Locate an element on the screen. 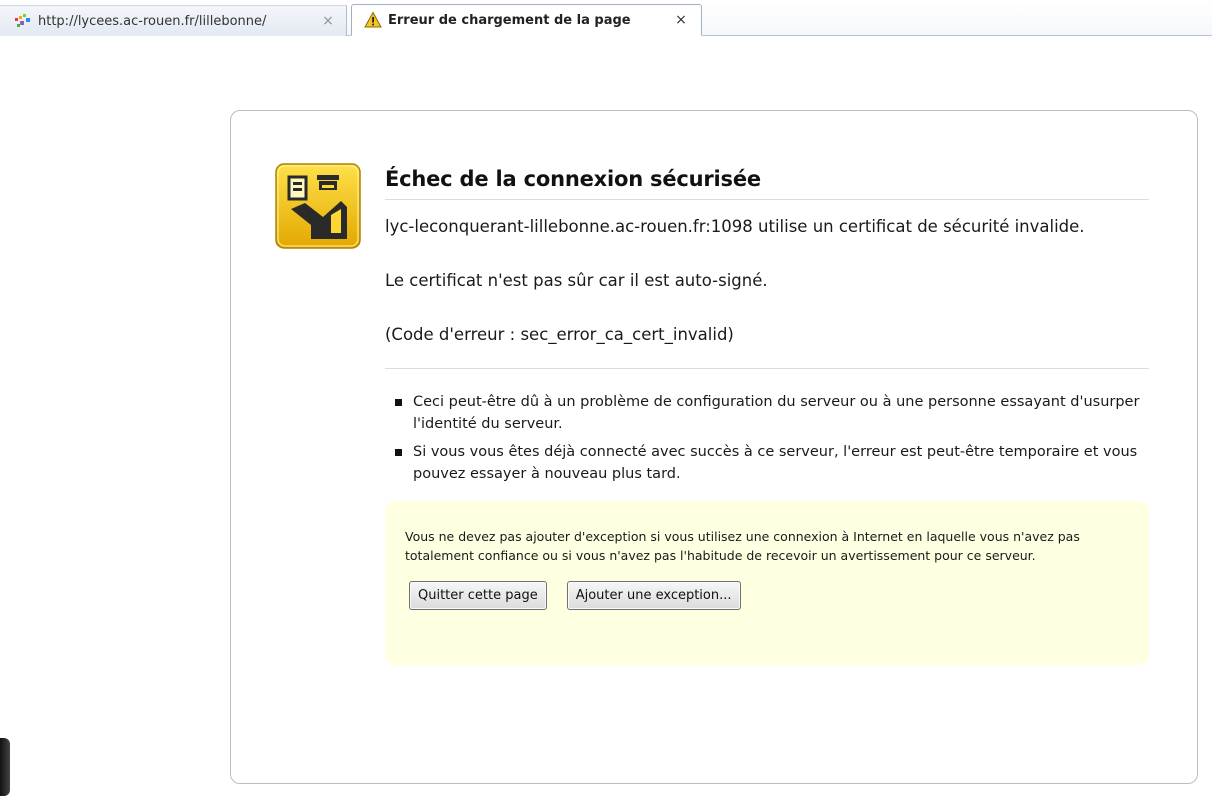  divider is located at coordinates (767, 368).